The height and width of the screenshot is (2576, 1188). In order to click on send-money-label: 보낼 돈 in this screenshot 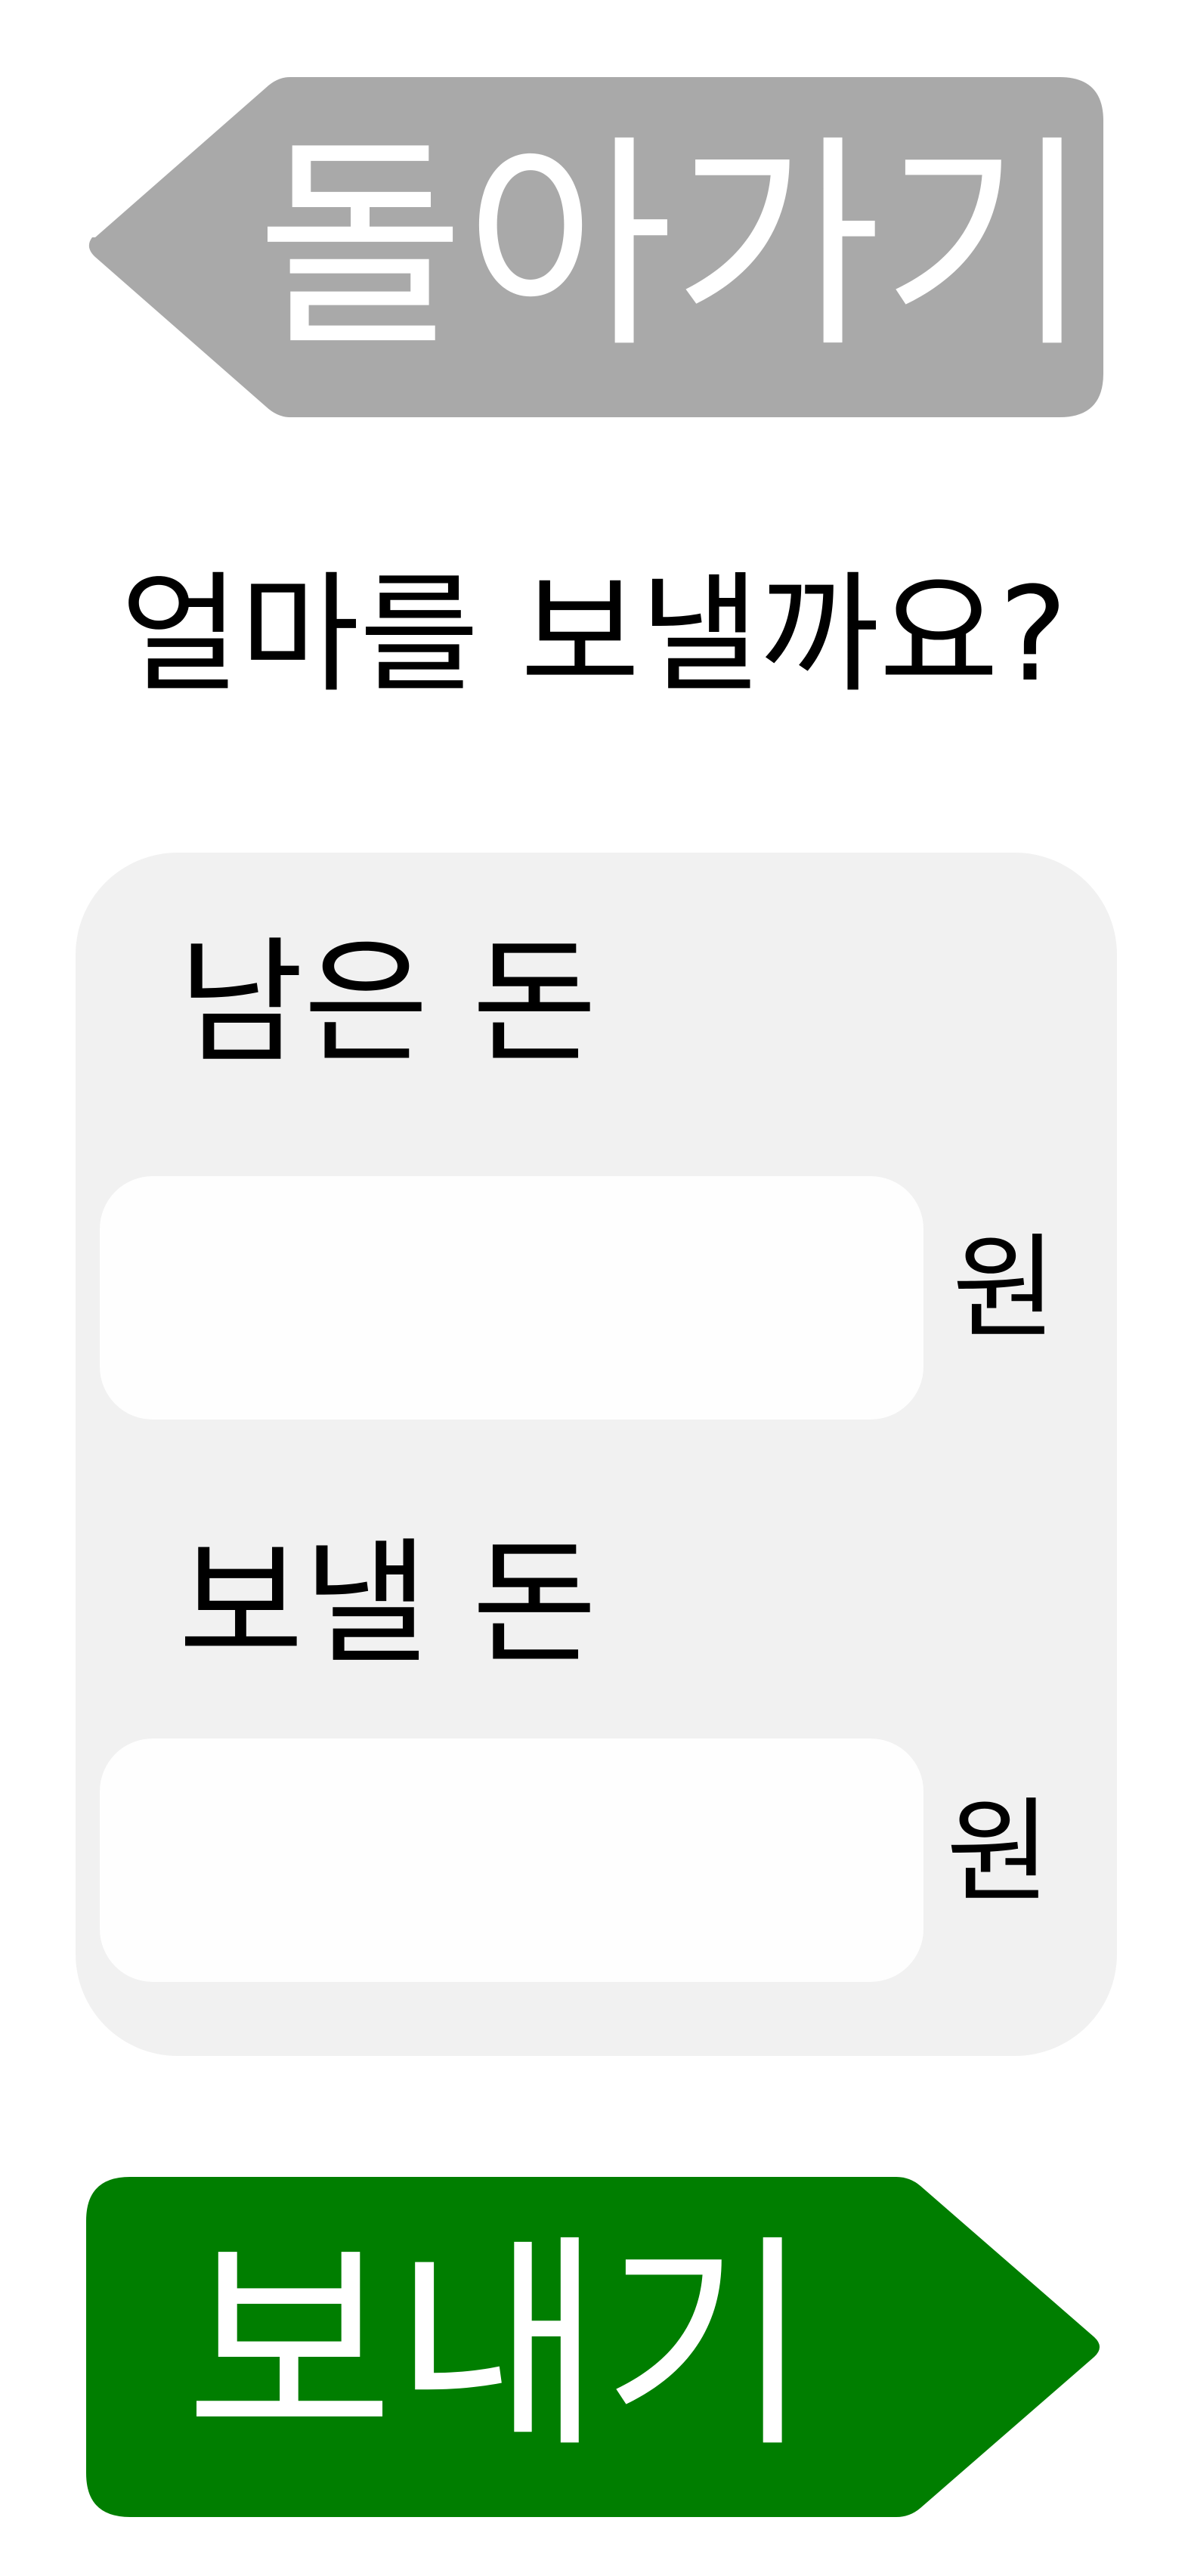, I will do `click(388, 1604)`.